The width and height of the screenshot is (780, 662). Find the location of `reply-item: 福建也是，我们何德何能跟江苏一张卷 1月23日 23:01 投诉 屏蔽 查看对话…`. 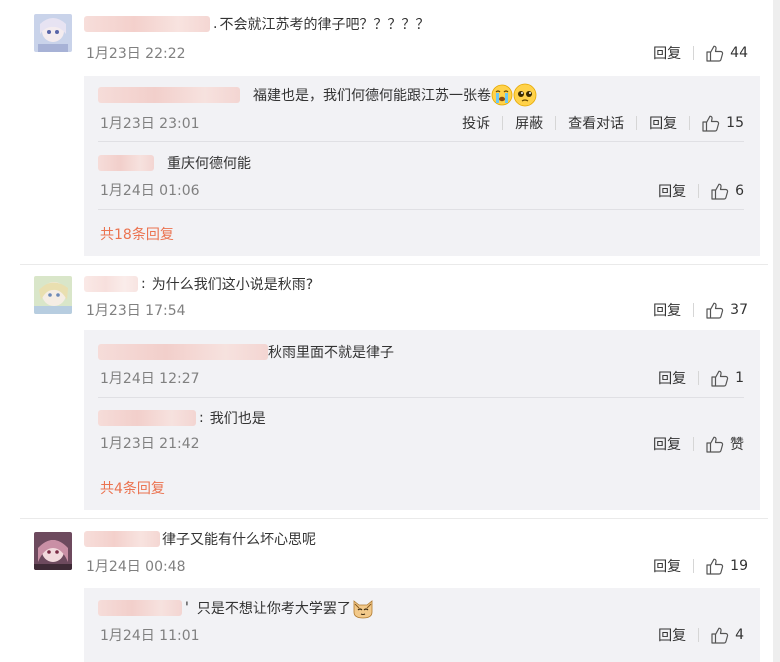

reply-item: 福建也是，我们何德何能跟江苏一张卷 1月23日 23:01 投诉 屏蔽 查看对话… is located at coordinates (429, 109).